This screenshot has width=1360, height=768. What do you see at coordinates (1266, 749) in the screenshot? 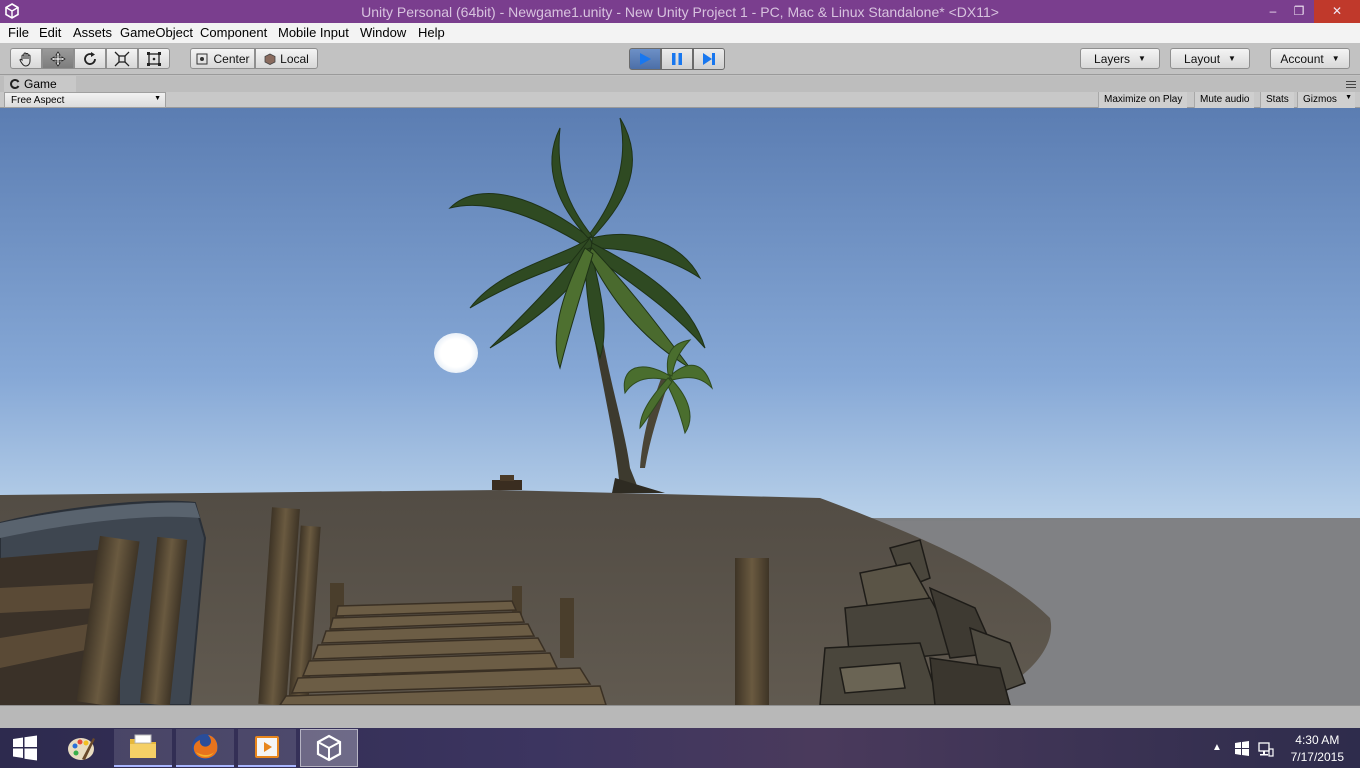
I see `network-icon` at bounding box center [1266, 749].